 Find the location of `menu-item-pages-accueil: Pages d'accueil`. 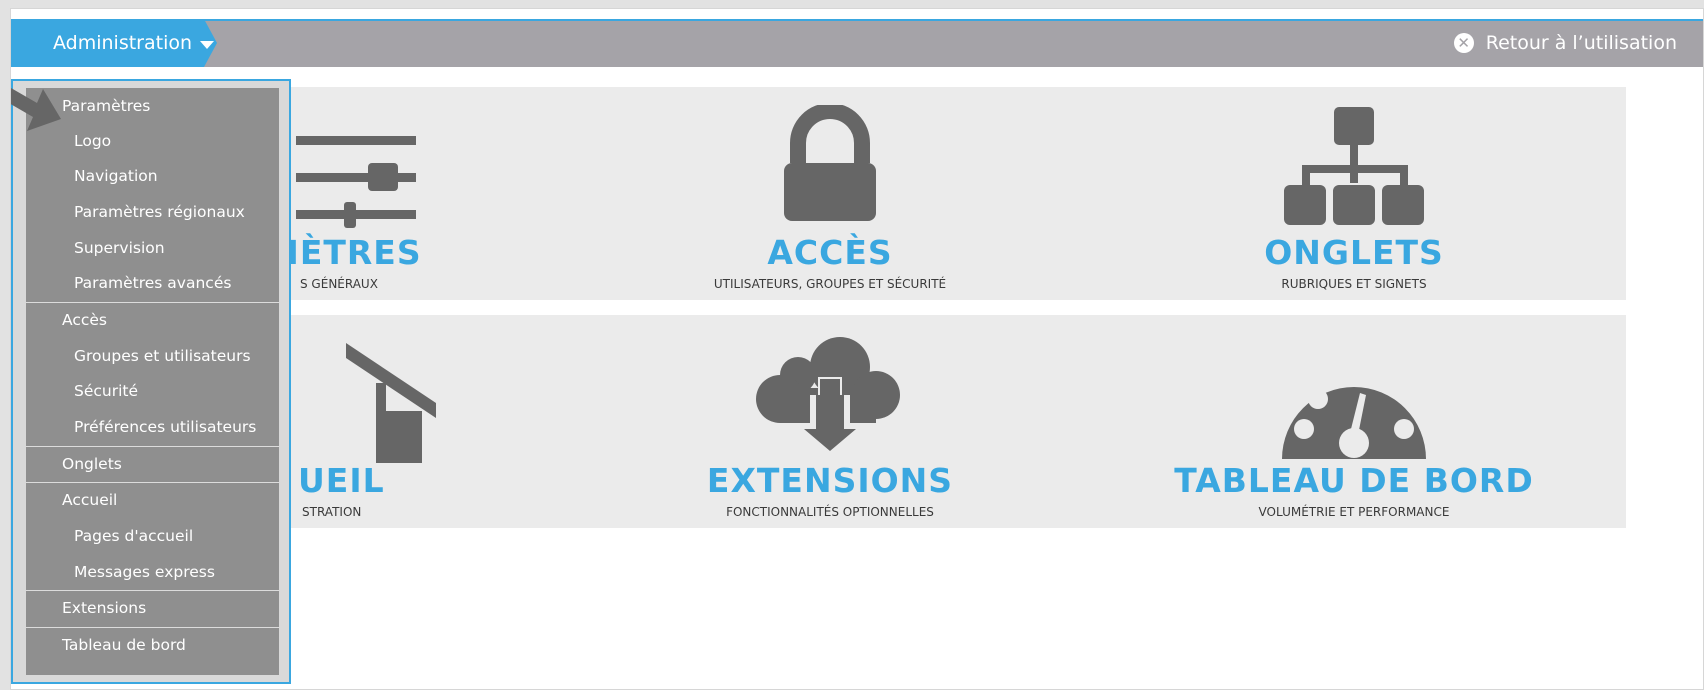

menu-item-pages-accueil: Pages d'accueil is located at coordinates (152, 536).